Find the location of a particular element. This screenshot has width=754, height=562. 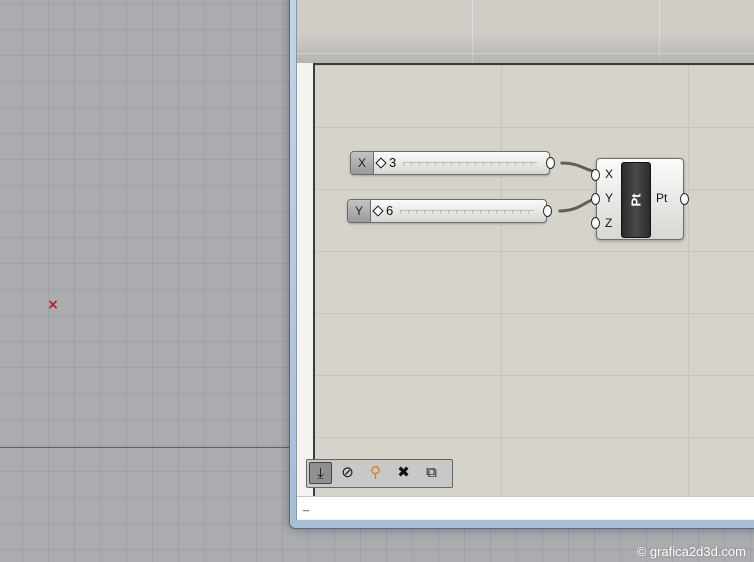

component-core-label: Pt is located at coordinates (636, 200).